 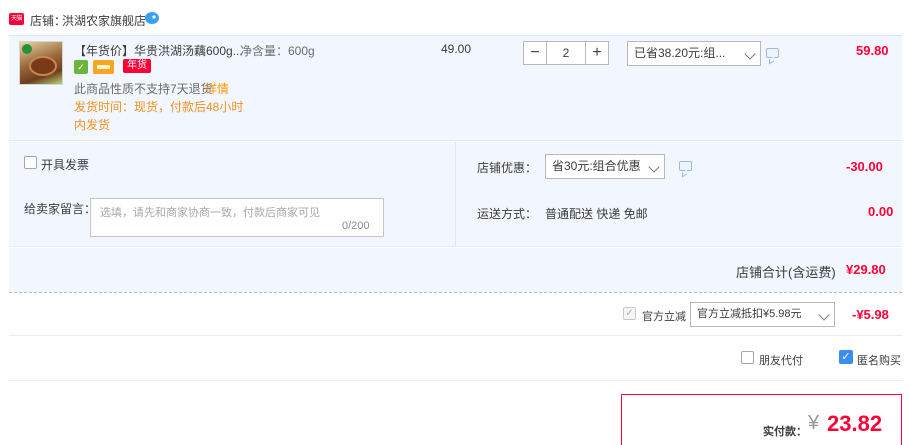 What do you see at coordinates (356, 226) in the screenshot?
I see `seller-memo-char-count: 0/200` at bounding box center [356, 226].